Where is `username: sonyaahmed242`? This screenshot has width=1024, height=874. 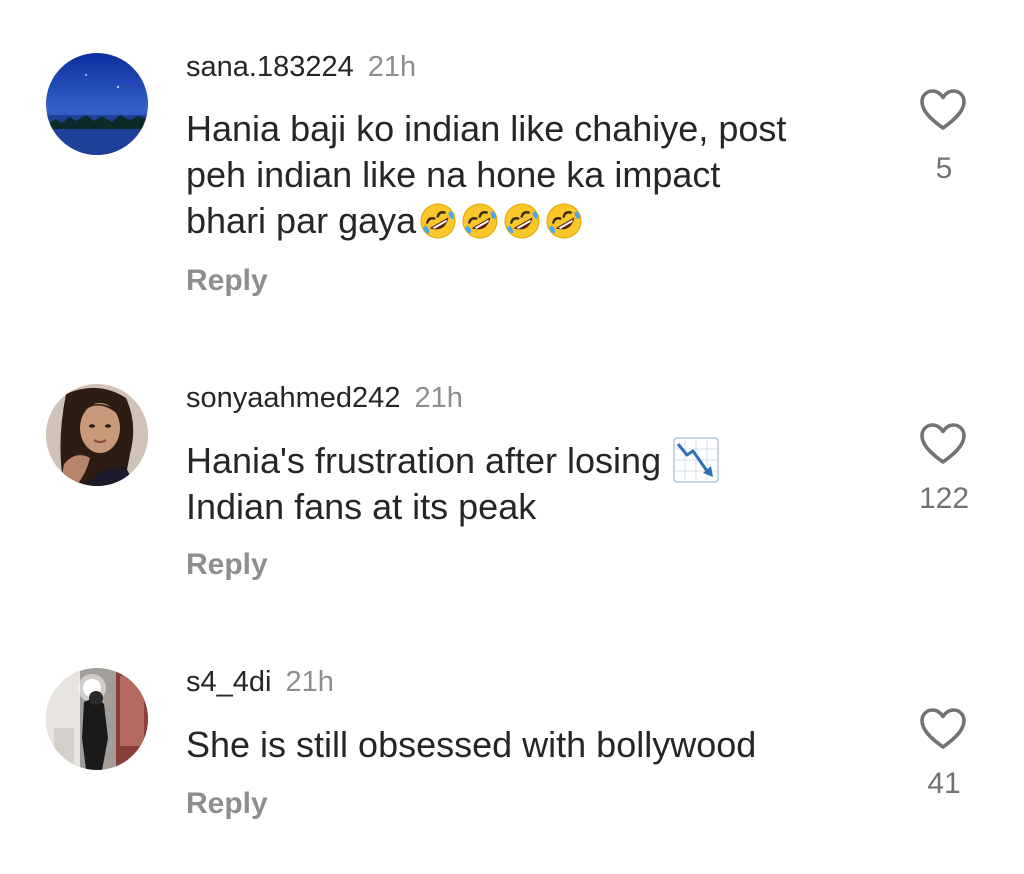 username: sonyaahmed242 is located at coordinates (293, 398).